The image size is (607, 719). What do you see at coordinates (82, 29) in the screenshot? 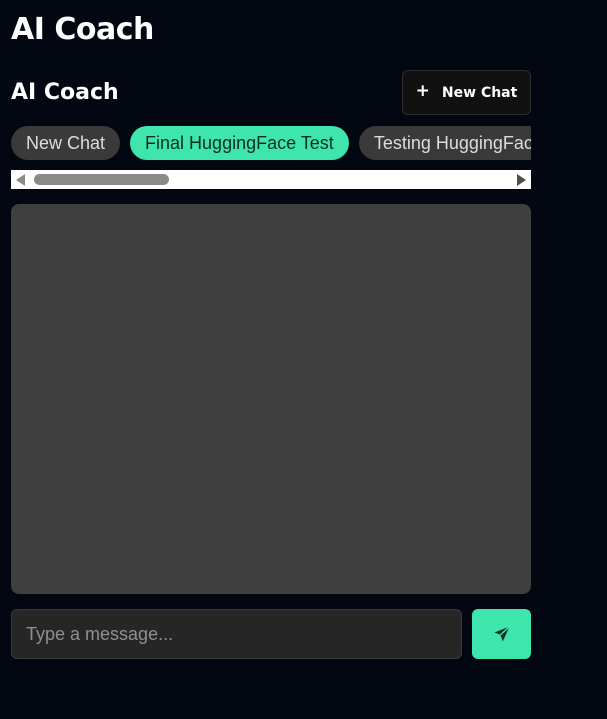
I see `page-title: AI Coach` at bounding box center [82, 29].